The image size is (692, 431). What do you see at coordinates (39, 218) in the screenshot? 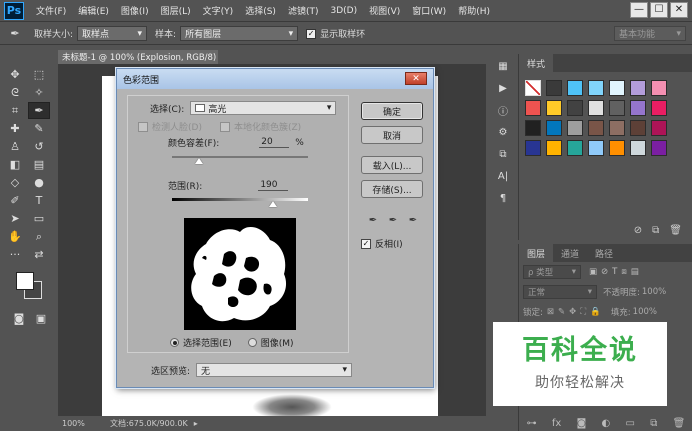
I see `rectangle-tool-icon: ▭` at bounding box center [39, 218].